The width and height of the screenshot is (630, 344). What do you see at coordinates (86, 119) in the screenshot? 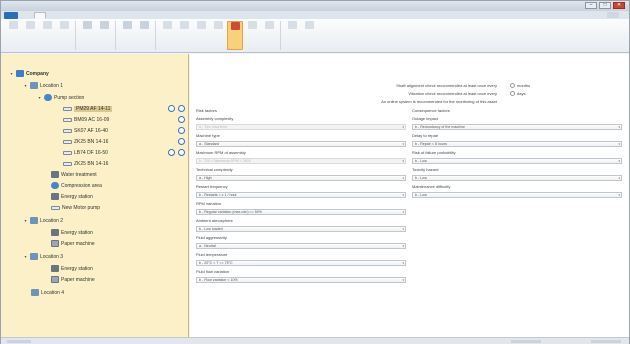
I see `tree-node-asset: BM09 AC 16-09` at bounding box center [86, 119].